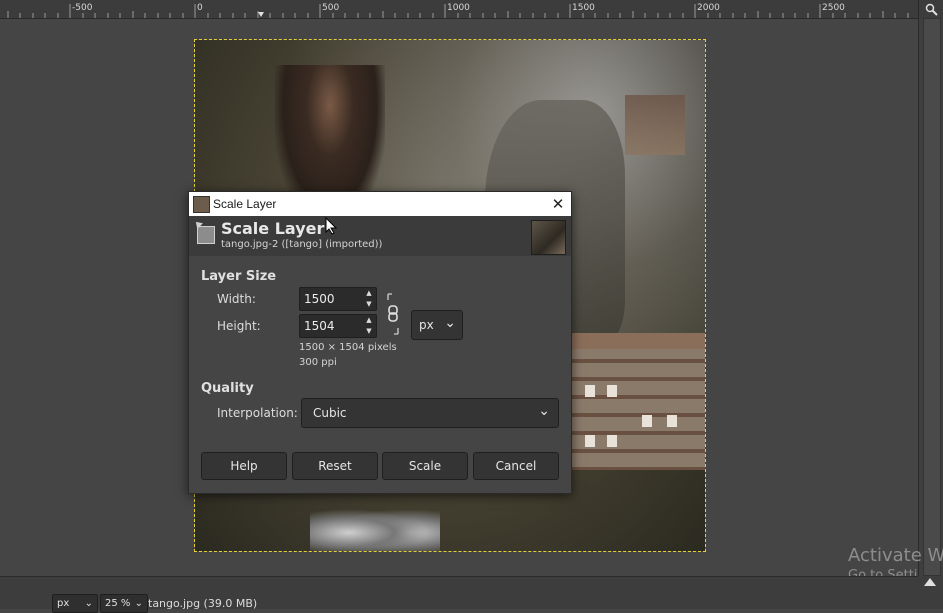 The width and height of the screenshot is (943, 613). I want to click on dialog-window-title: Scale Layer, so click(245, 204).